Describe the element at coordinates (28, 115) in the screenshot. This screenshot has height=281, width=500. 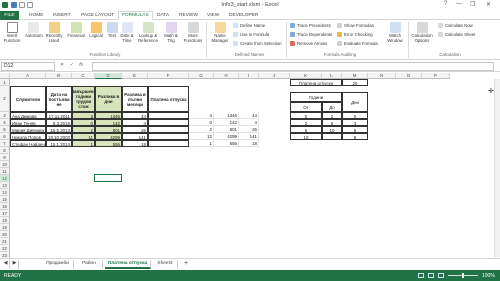
I see `table-cell: Ана Димова` at that location.